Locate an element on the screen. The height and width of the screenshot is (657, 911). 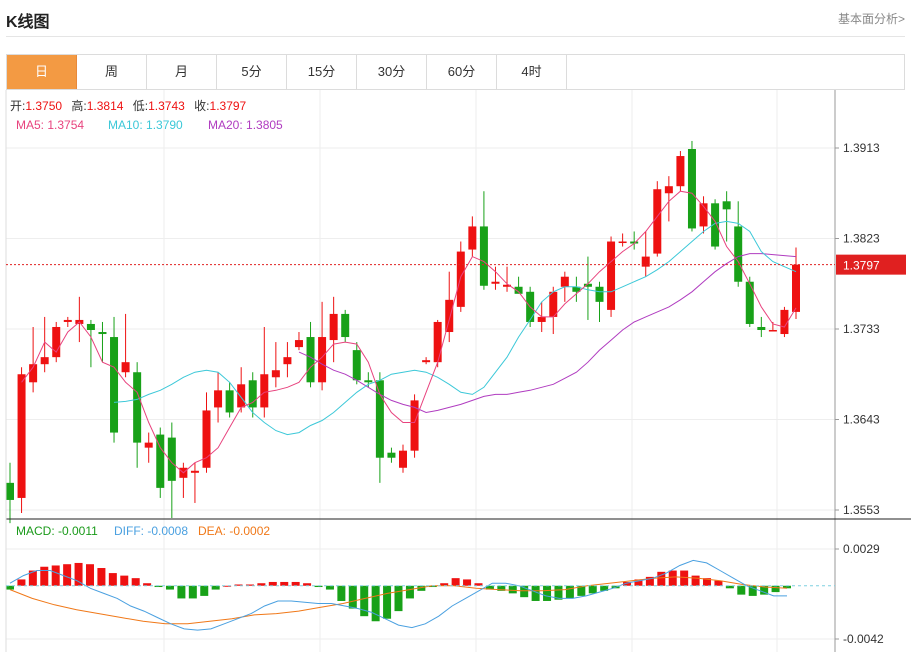
price-tick-label: 1.3553 is located at coordinates (861, 510).